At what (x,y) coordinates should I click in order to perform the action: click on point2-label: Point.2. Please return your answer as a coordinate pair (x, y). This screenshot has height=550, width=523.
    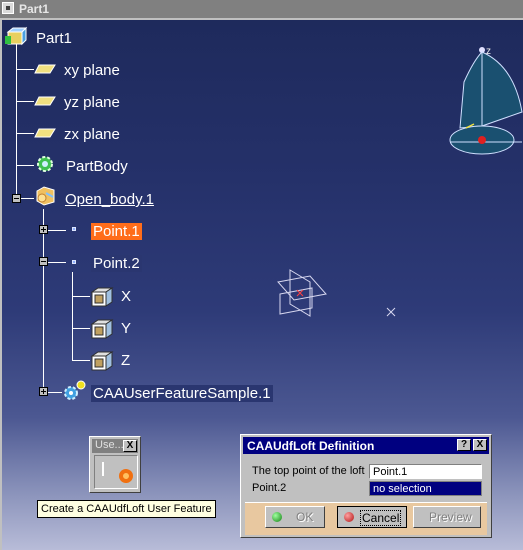
    Looking at the image, I should click on (269, 488).